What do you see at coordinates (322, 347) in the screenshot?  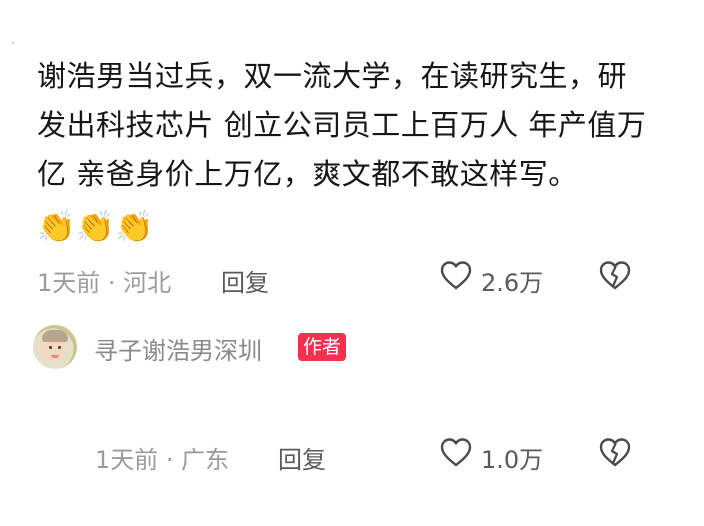 I see `author-badge: 作者` at bounding box center [322, 347].